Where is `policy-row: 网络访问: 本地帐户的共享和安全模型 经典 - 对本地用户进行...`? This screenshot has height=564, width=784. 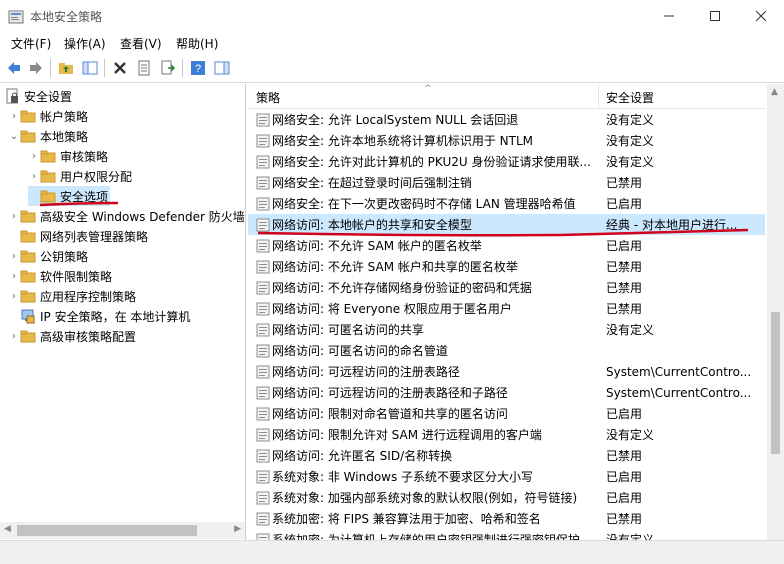 policy-row: 网络访问: 本地帐户的共享和安全模型 经典 - 对本地用户进行... is located at coordinates (506, 224).